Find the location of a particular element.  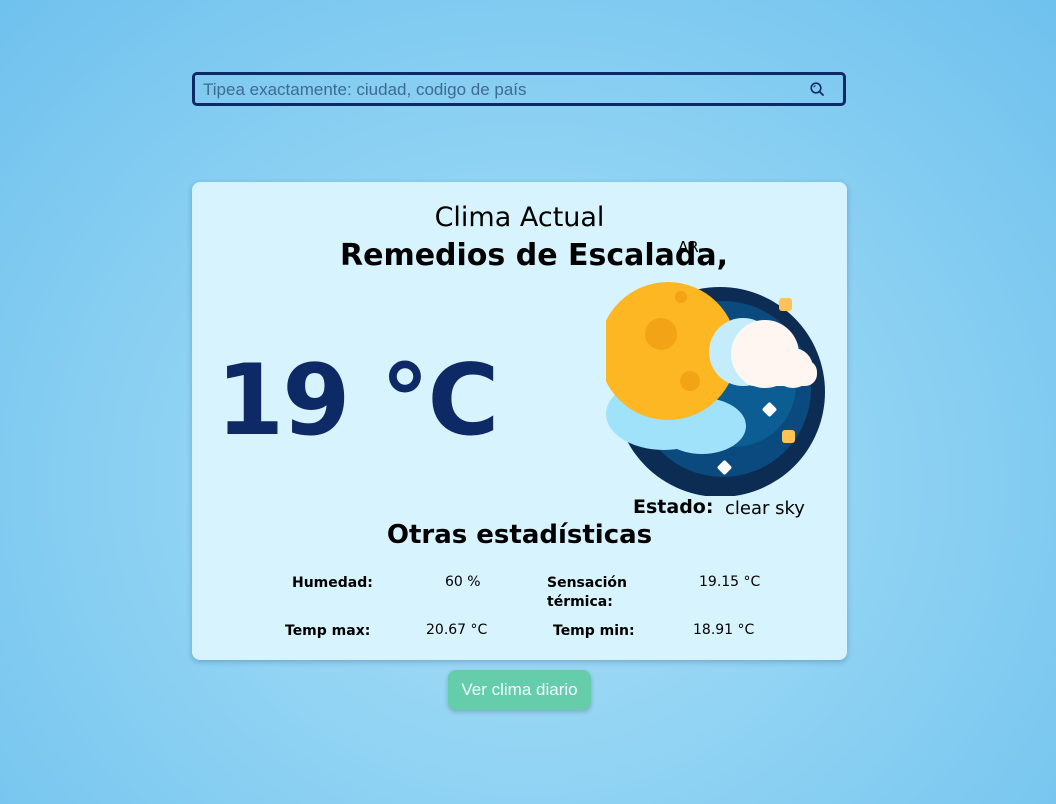

humidity-value: 60 % is located at coordinates (463, 582).